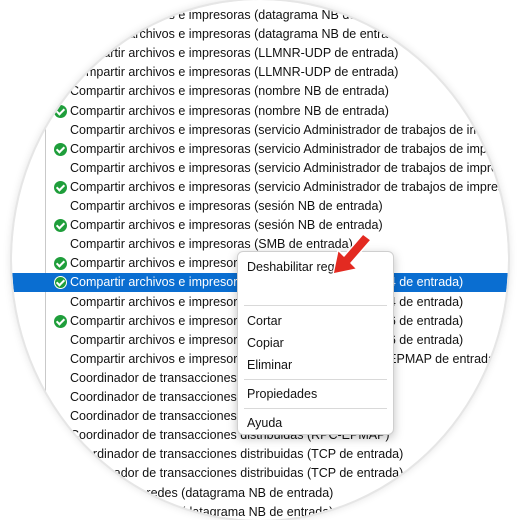  What do you see at coordinates (269, 365) in the screenshot?
I see `menu-item-delete: Eliminar` at bounding box center [269, 365].